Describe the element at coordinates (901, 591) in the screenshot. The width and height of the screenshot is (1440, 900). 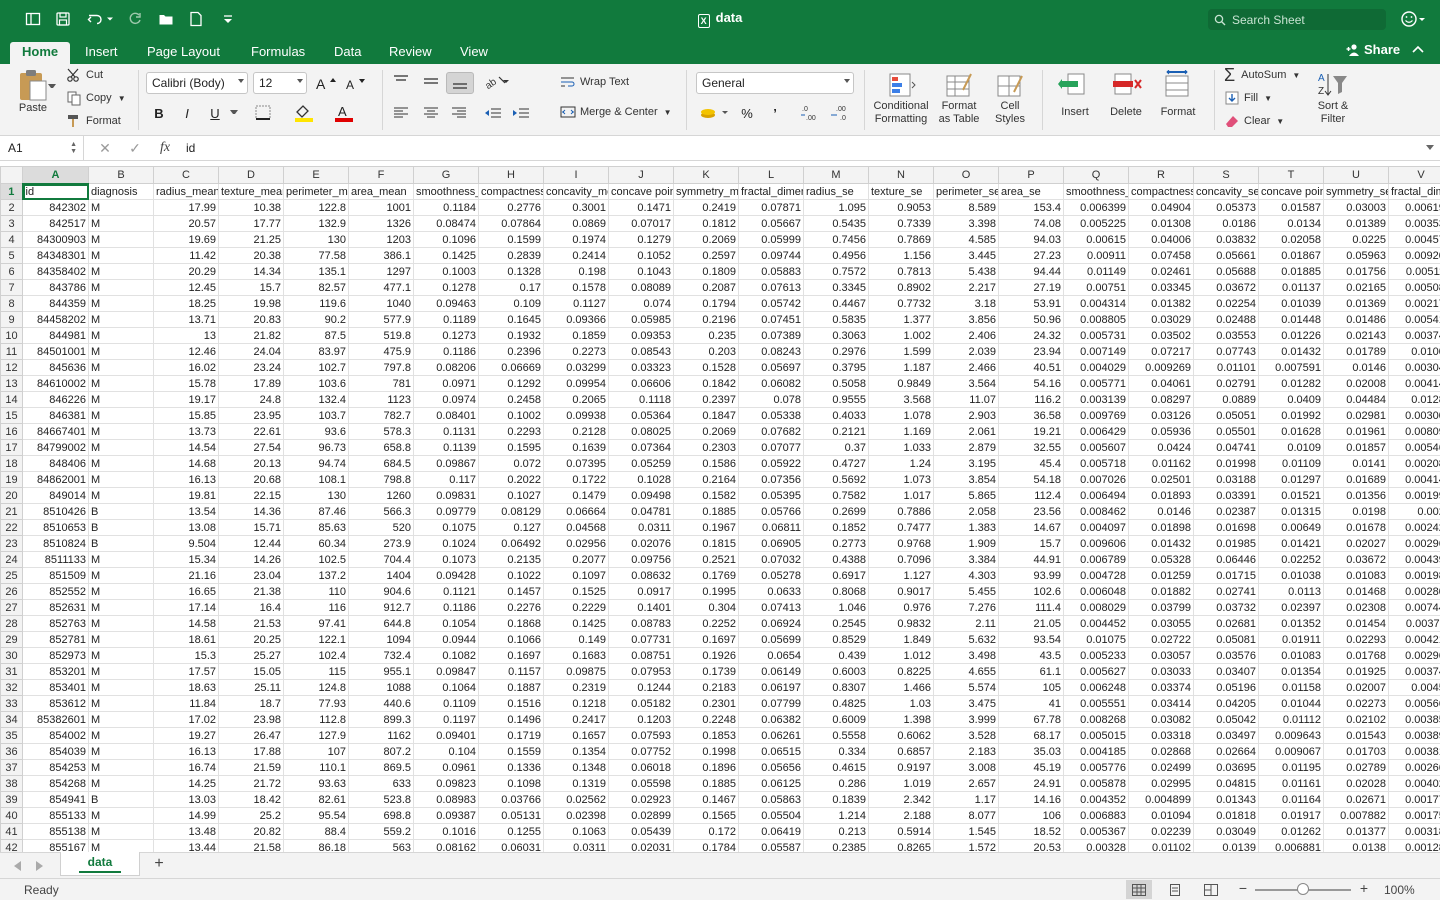
I see `cell: 0.9017` at that location.